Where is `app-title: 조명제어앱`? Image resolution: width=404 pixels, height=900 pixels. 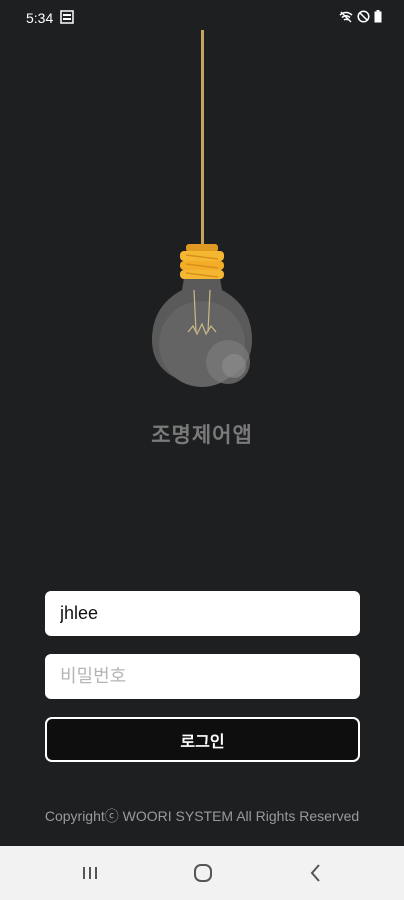
app-title: 조명제어앱 is located at coordinates (202, 435).